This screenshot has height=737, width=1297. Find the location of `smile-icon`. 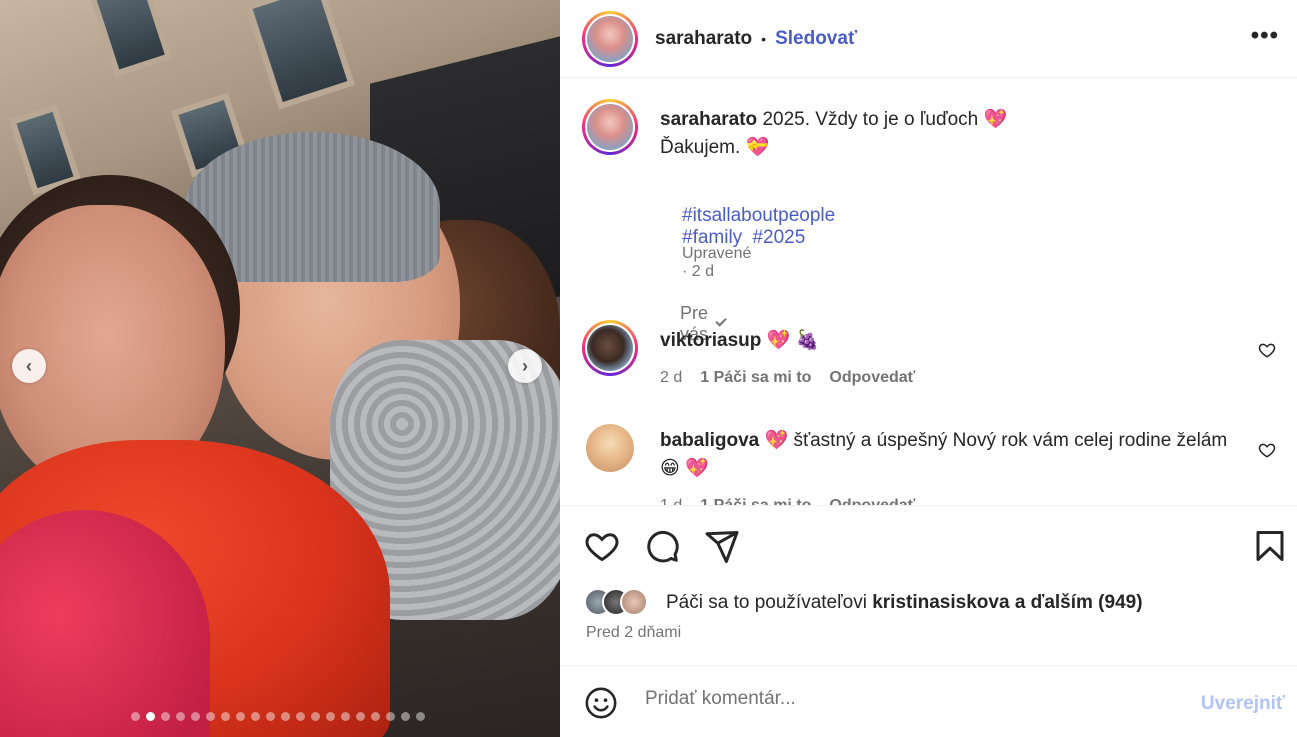

smile-icon is located at coordinates (601, 703).